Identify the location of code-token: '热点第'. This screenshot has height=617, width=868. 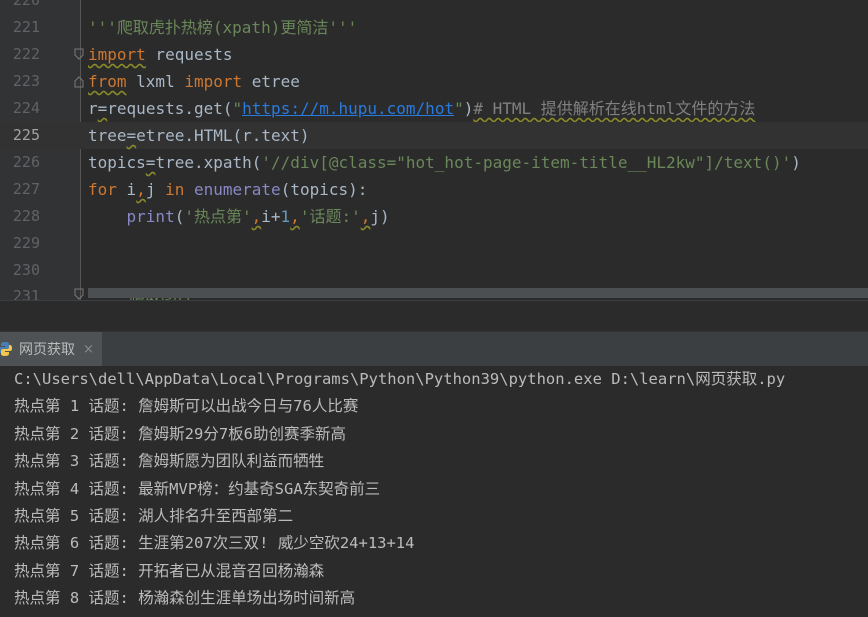
(218, 216).